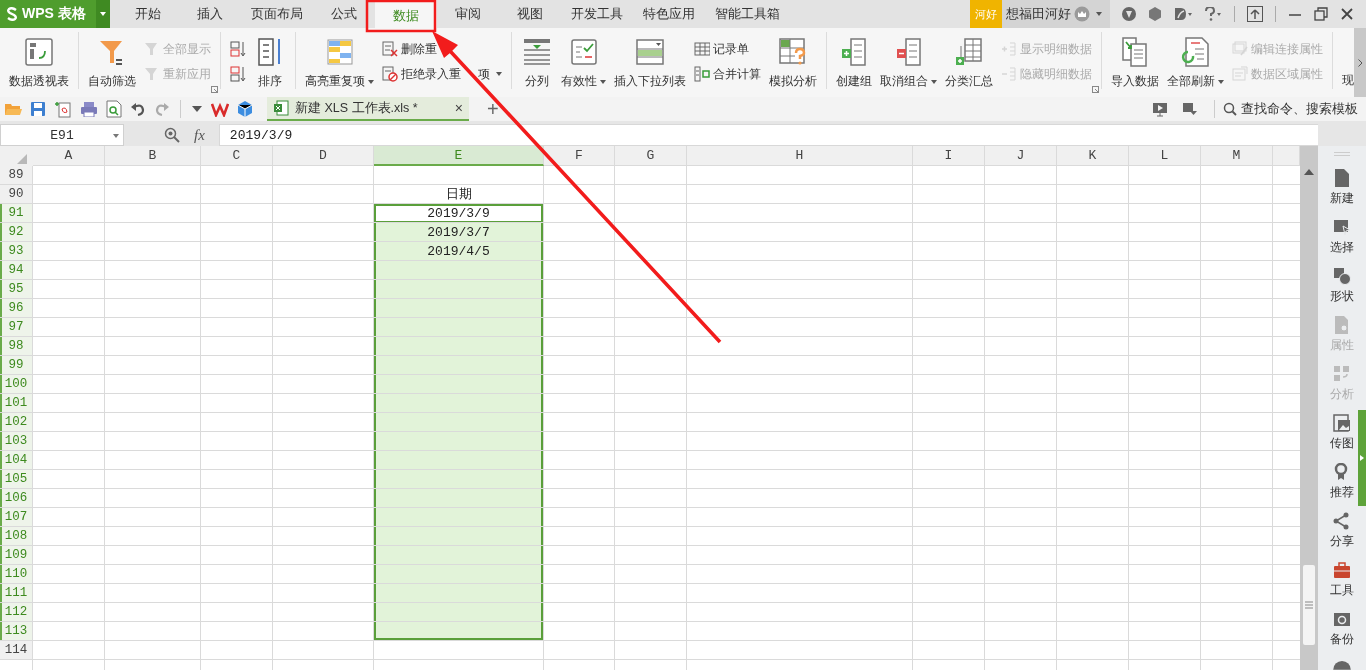 The width and height of the screenshot is (1366, 670). Describe the element at coordinates (1183, 14) in the screenshot. I see `leaf-icon` at that location.